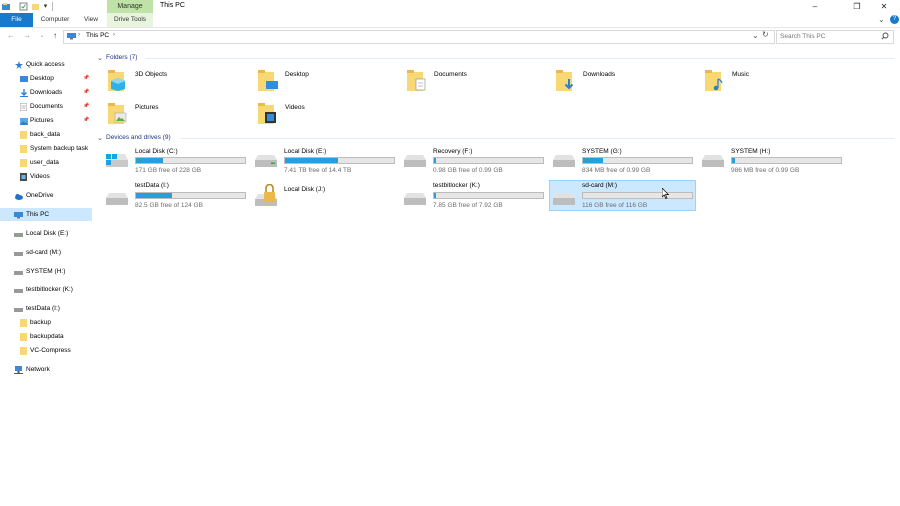 This screenshot has height=506, width=900. I want to click on drive-tile-e: Local Disk (E:) 7.41 TB free of 14.4 TB, so click(325, 162).